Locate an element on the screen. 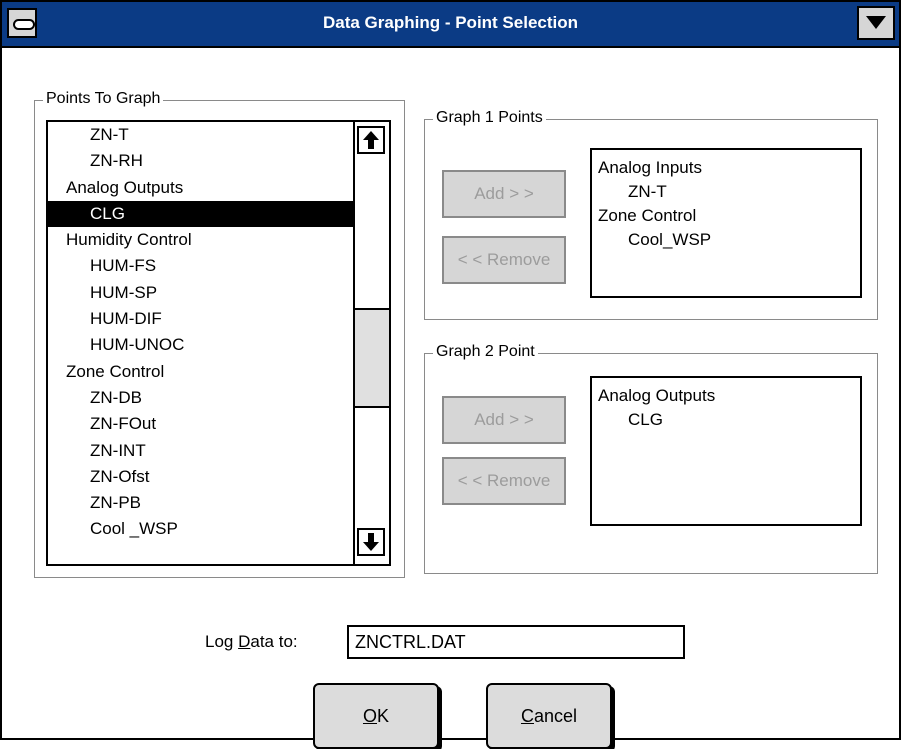  scroll-down-button is located at coordinates (371, 542).